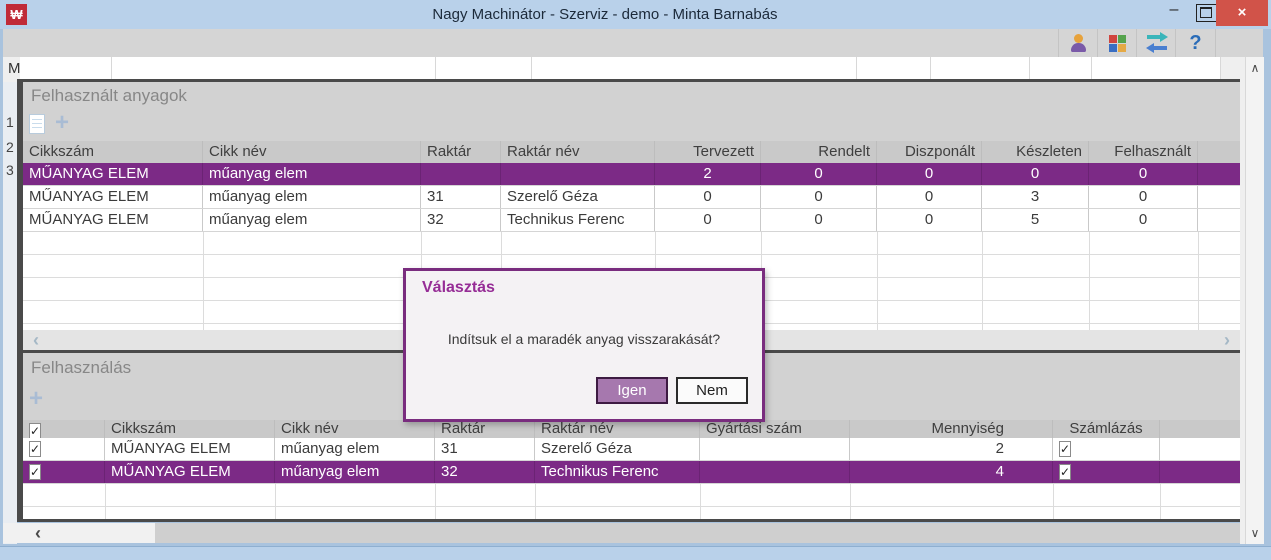 This screenshot has height=560, width=1271. Describe the element at coordinates (458, 287) in the screenshot. I see `dialog-title: Választás` at that location.